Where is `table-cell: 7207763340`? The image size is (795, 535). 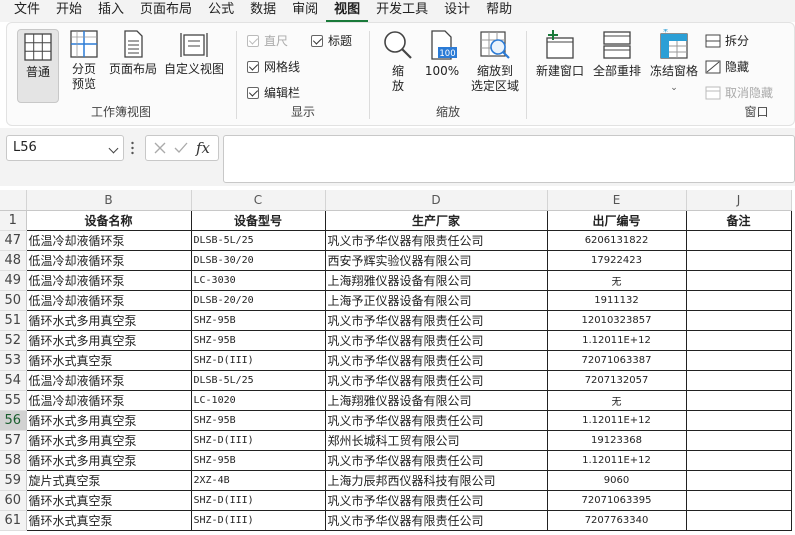 table-cell: 7207763340 is located at coordinates (616, 520).